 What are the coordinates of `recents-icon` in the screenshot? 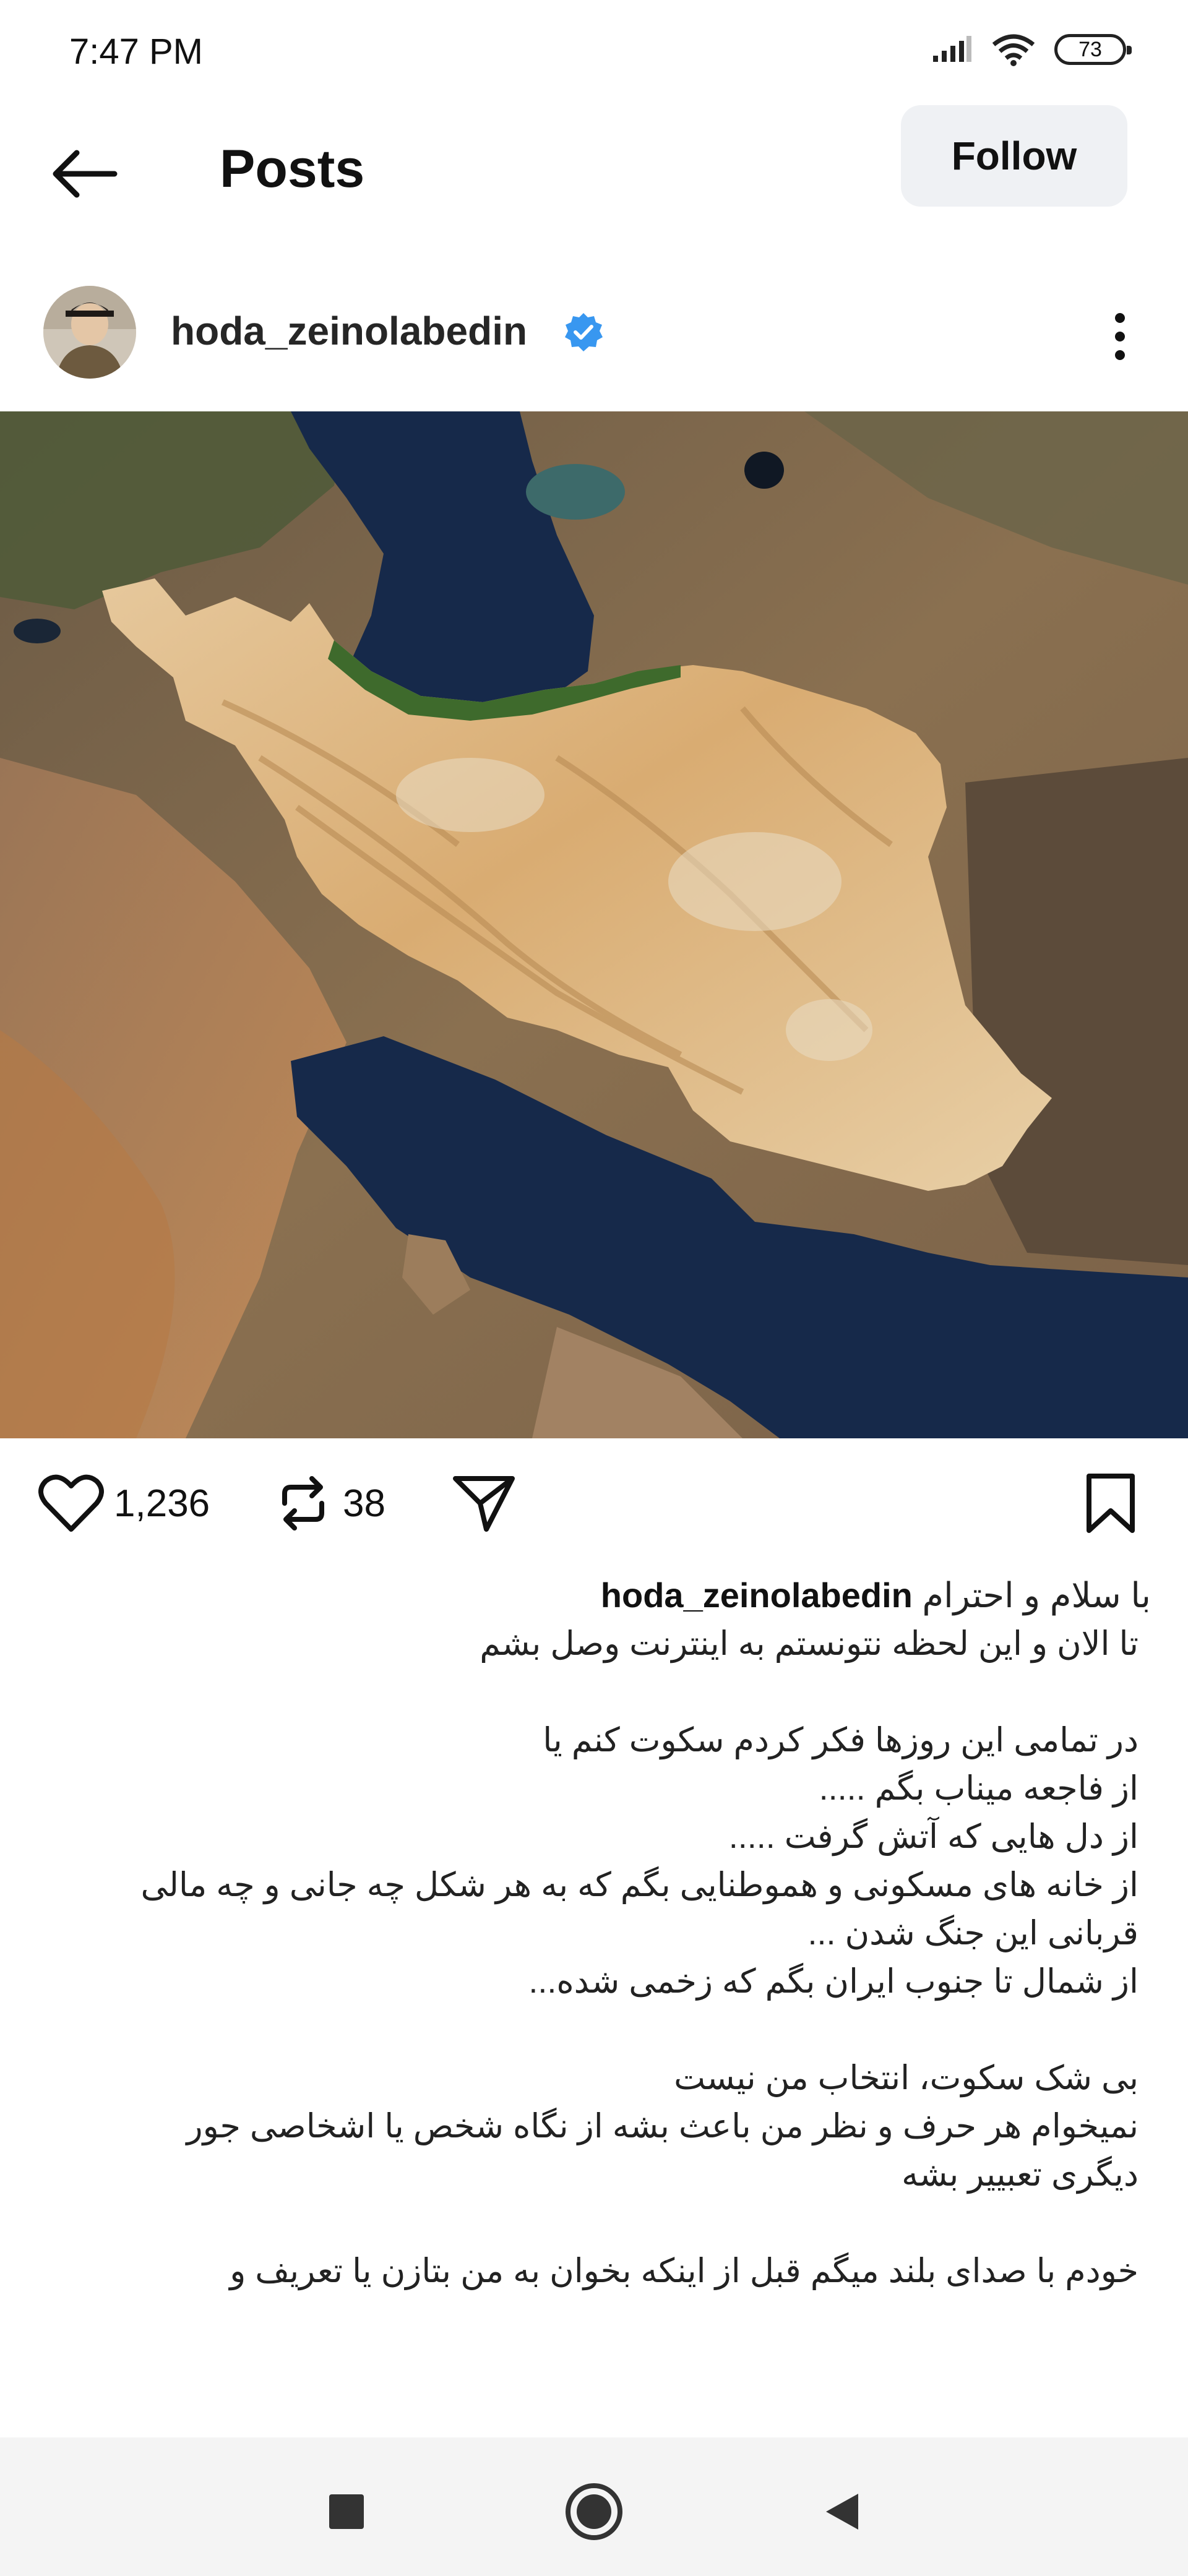 It's located at (346, 2511).